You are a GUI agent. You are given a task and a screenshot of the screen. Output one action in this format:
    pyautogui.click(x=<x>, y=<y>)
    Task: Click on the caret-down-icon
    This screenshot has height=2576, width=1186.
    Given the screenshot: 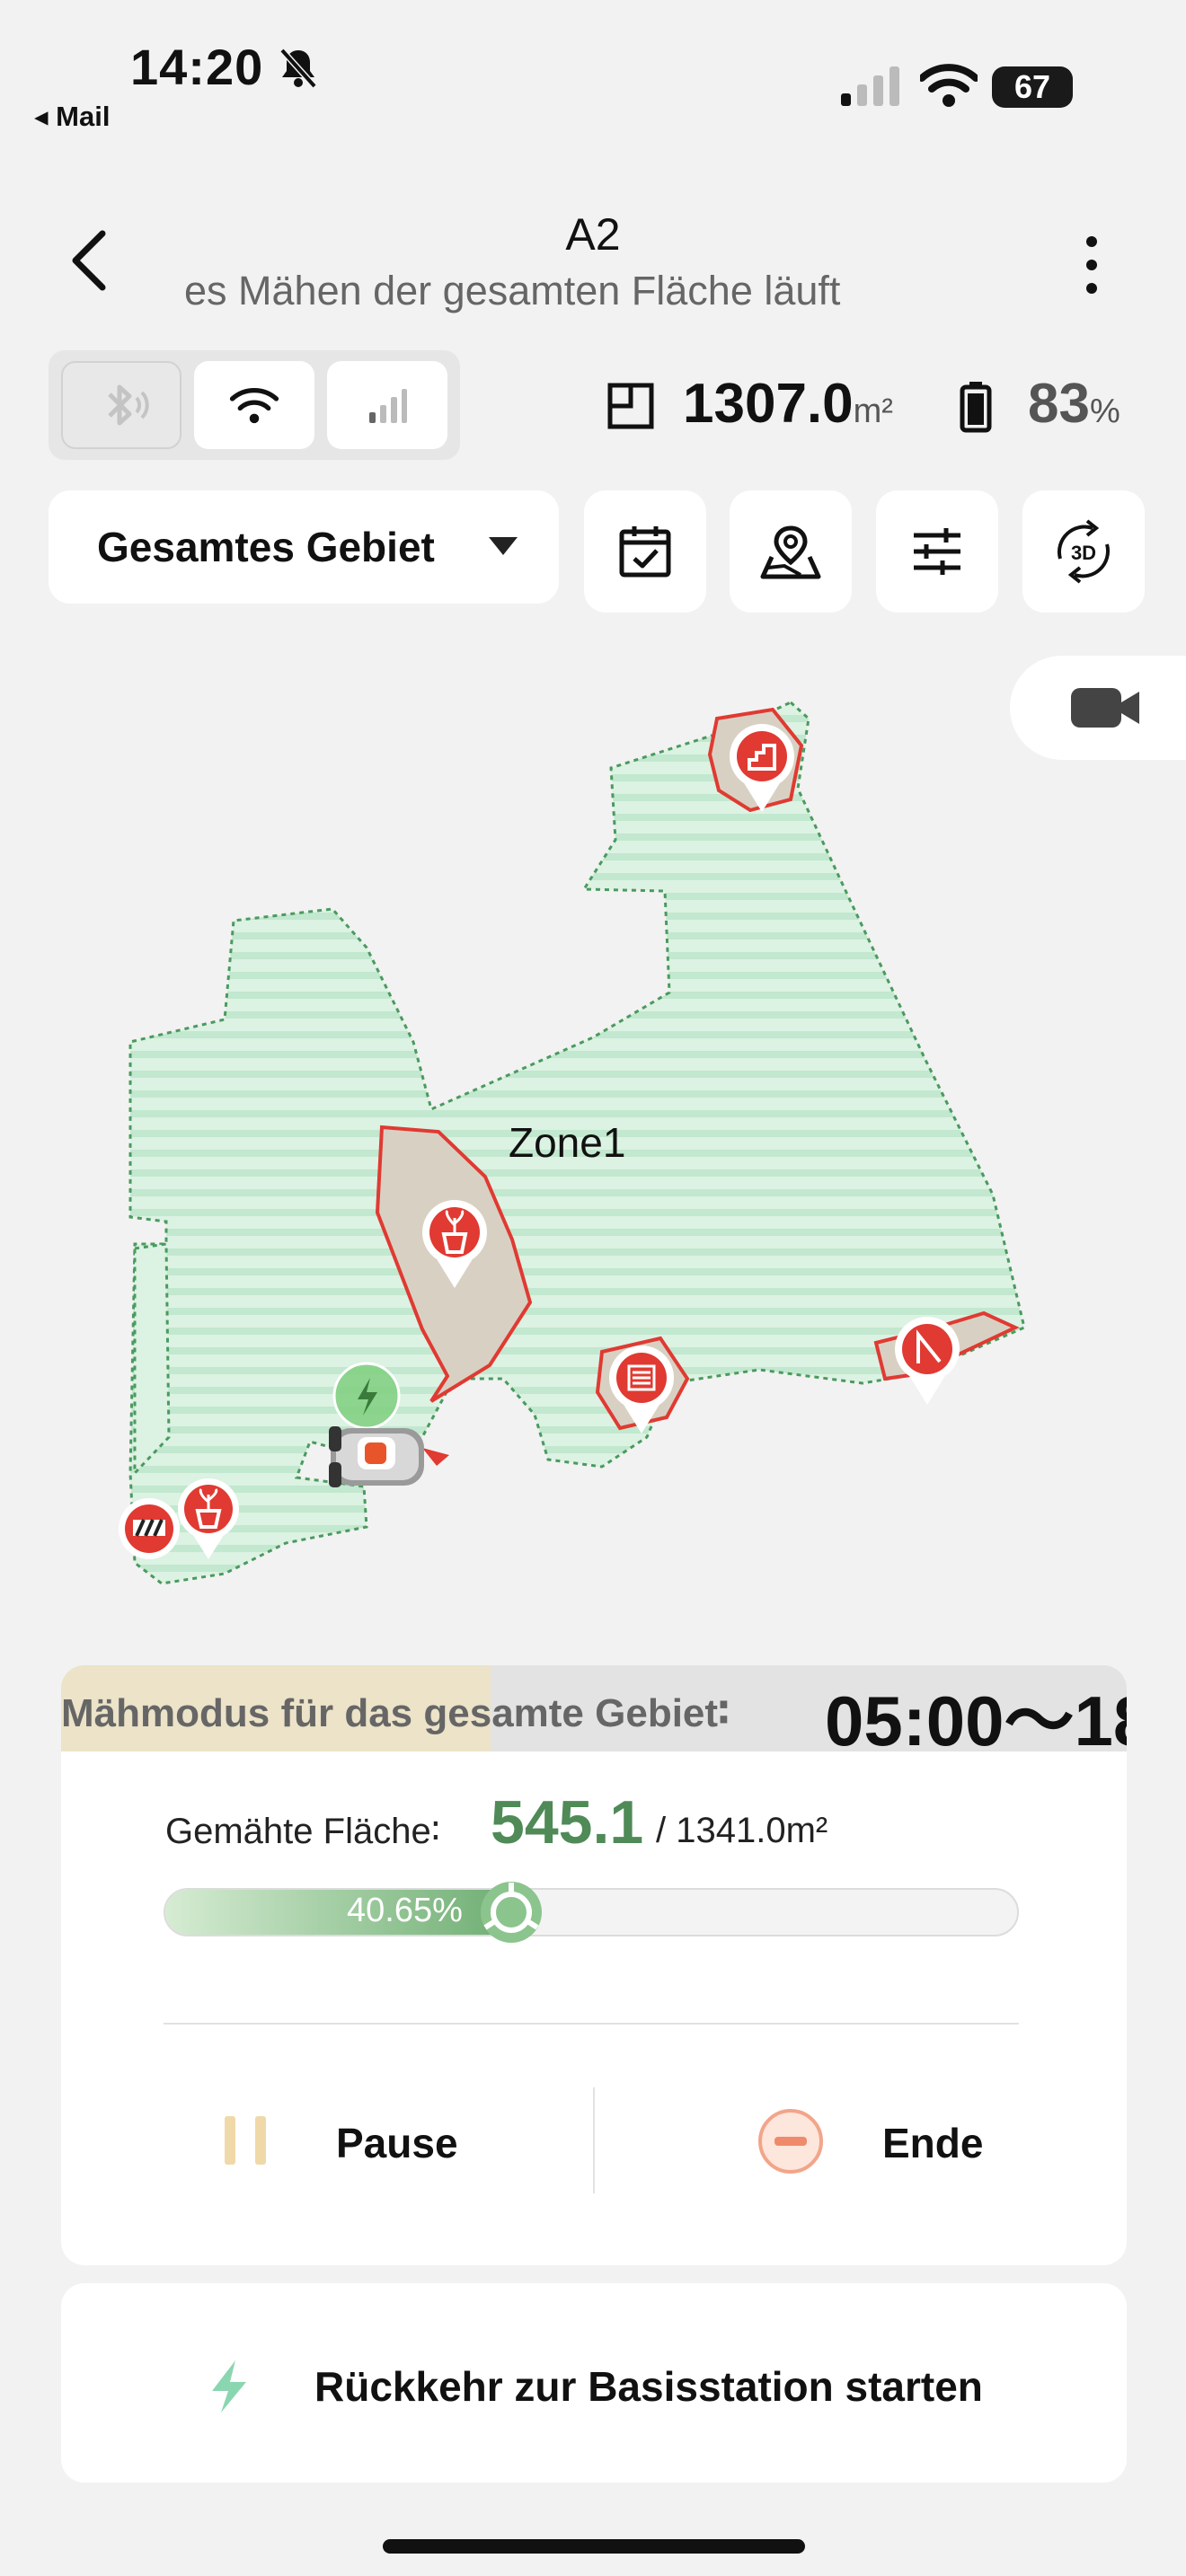 What is the action you would take?
    pyautogui.click(x=503, y=546)
    